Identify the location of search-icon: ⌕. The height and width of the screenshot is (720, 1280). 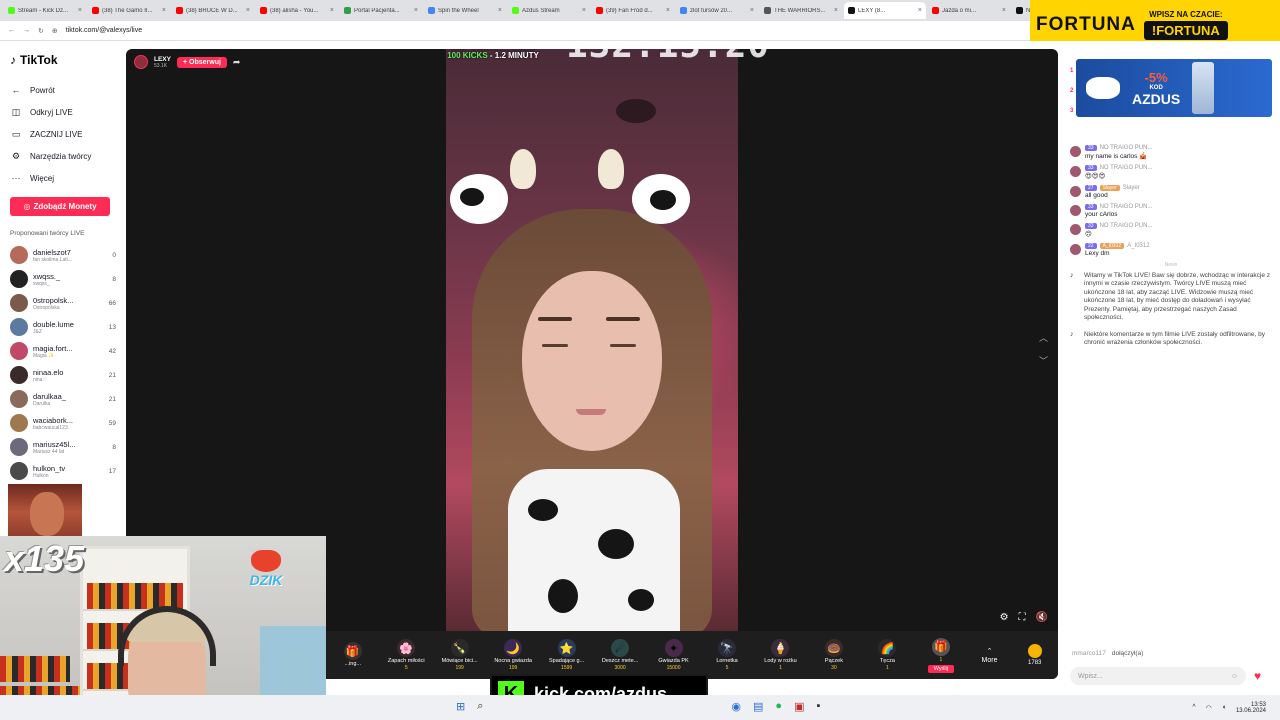
(480, 706).